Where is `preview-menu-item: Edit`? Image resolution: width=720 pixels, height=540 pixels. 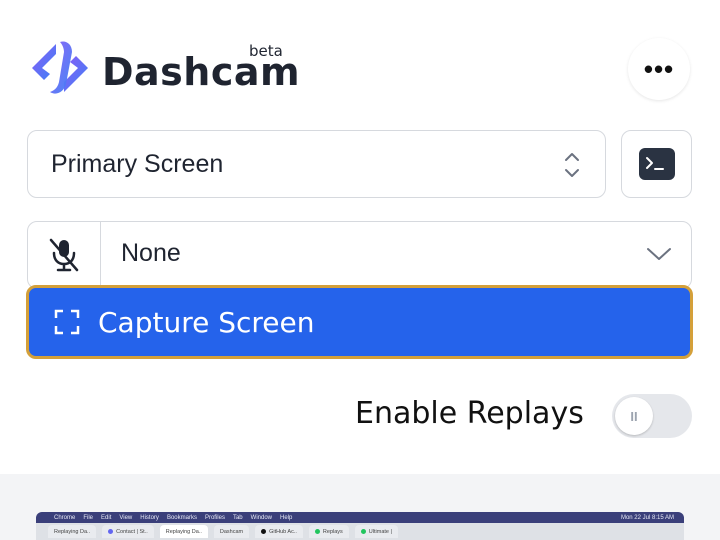 preview-menu-item: Edit is located at coordinates (106, 517).